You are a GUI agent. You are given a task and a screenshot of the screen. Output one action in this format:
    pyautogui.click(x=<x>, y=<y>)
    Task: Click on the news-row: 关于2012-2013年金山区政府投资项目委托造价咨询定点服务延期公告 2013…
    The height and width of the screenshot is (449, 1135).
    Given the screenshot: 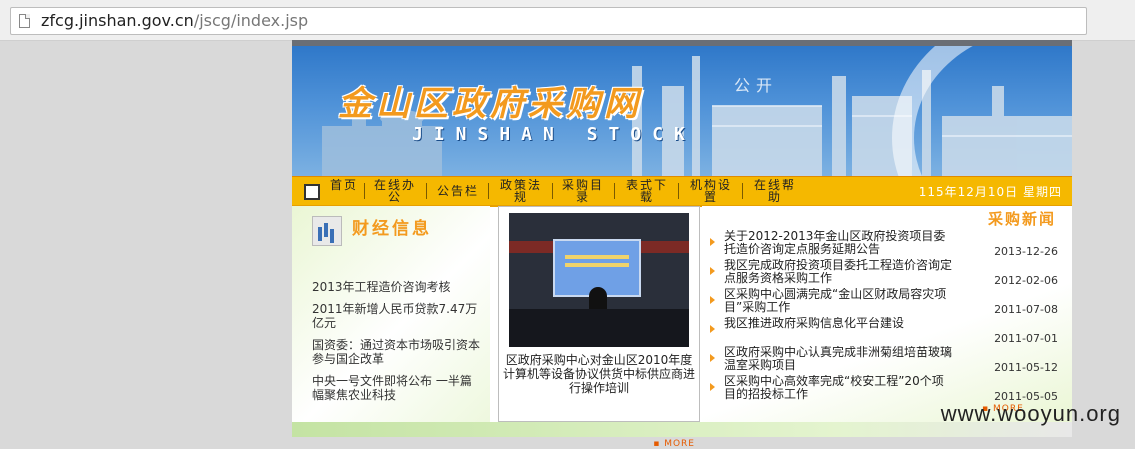 What is the action you would take?
    pyautogui.click(x=888, y=244)
    